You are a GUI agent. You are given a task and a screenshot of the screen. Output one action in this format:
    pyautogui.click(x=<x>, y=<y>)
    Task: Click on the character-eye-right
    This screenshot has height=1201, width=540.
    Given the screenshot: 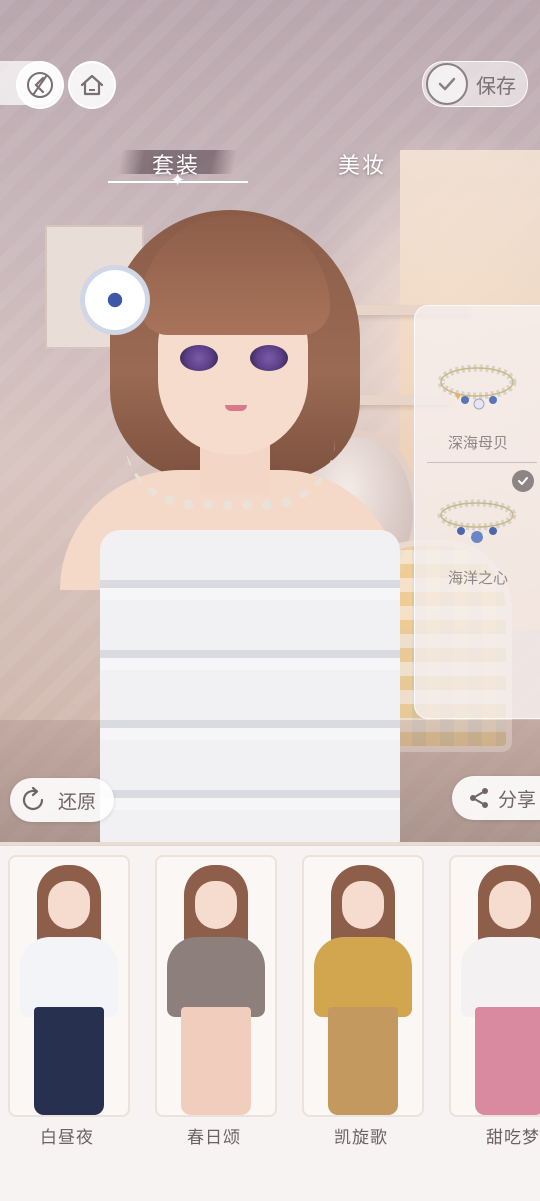 What is the action you would take?
    pyautogui.click(x=269, y=358)
    